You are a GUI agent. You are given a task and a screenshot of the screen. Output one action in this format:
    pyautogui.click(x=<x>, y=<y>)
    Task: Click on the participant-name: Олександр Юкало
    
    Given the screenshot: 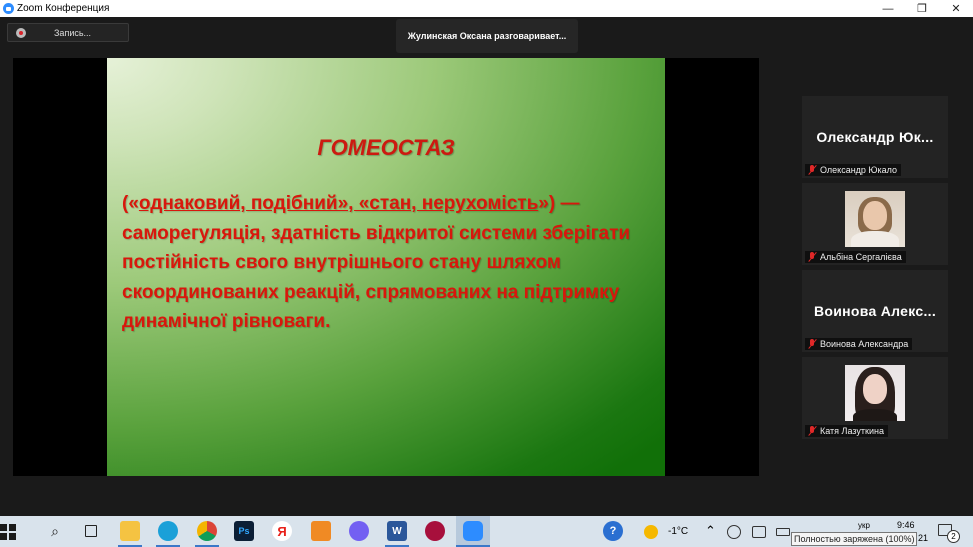 What is the action you would take?
    pyautogui.click(x=859, y=170)
    